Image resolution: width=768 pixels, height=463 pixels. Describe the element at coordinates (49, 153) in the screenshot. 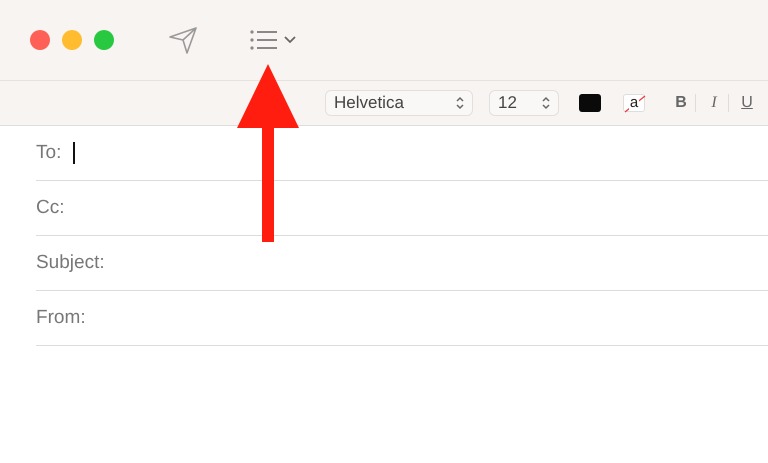

I see `field-label: To:` at that location.